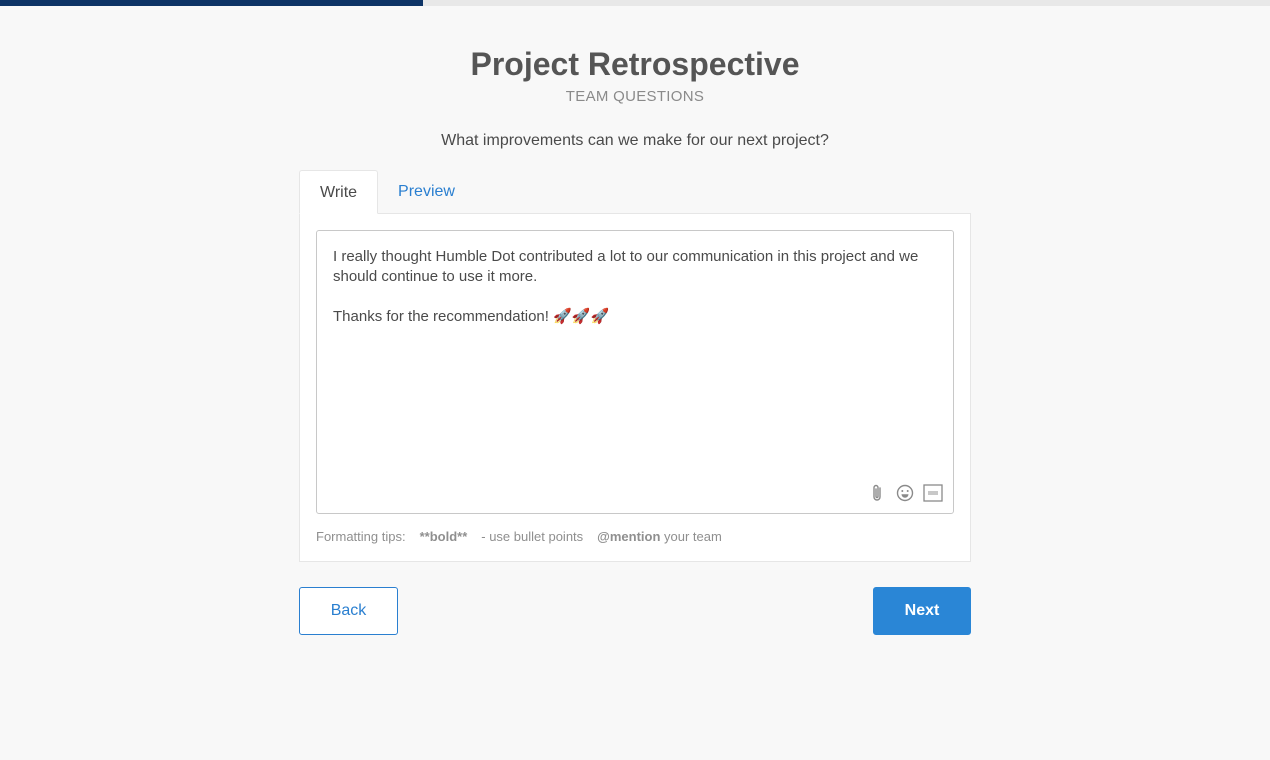 The width and height of the screenshot is (1270, 760). What do you see at coordinates (922, 611) in the screenshot?
I see `next-button: Next` at bounding box center [922, 611].